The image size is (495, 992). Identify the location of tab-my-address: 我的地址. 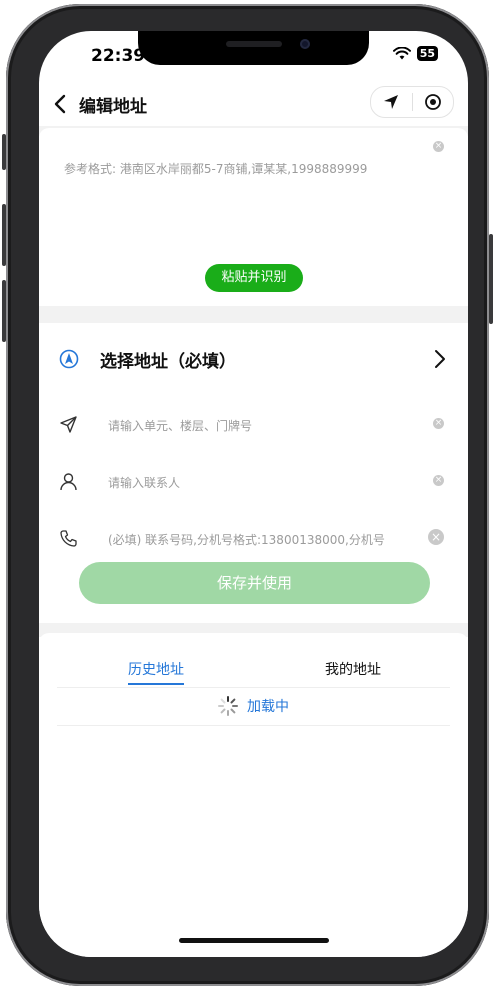
(353, 669).